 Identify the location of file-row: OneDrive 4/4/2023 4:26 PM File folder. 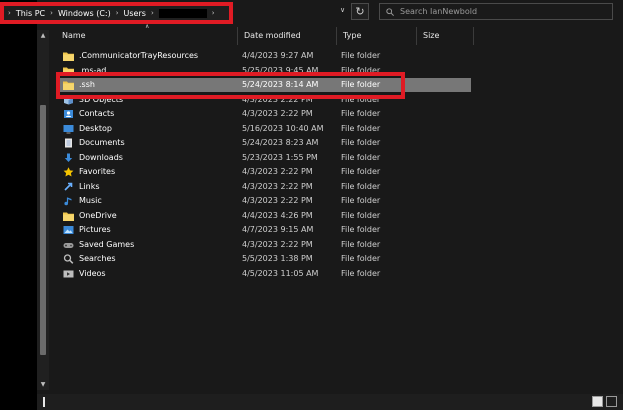
(263, 216).